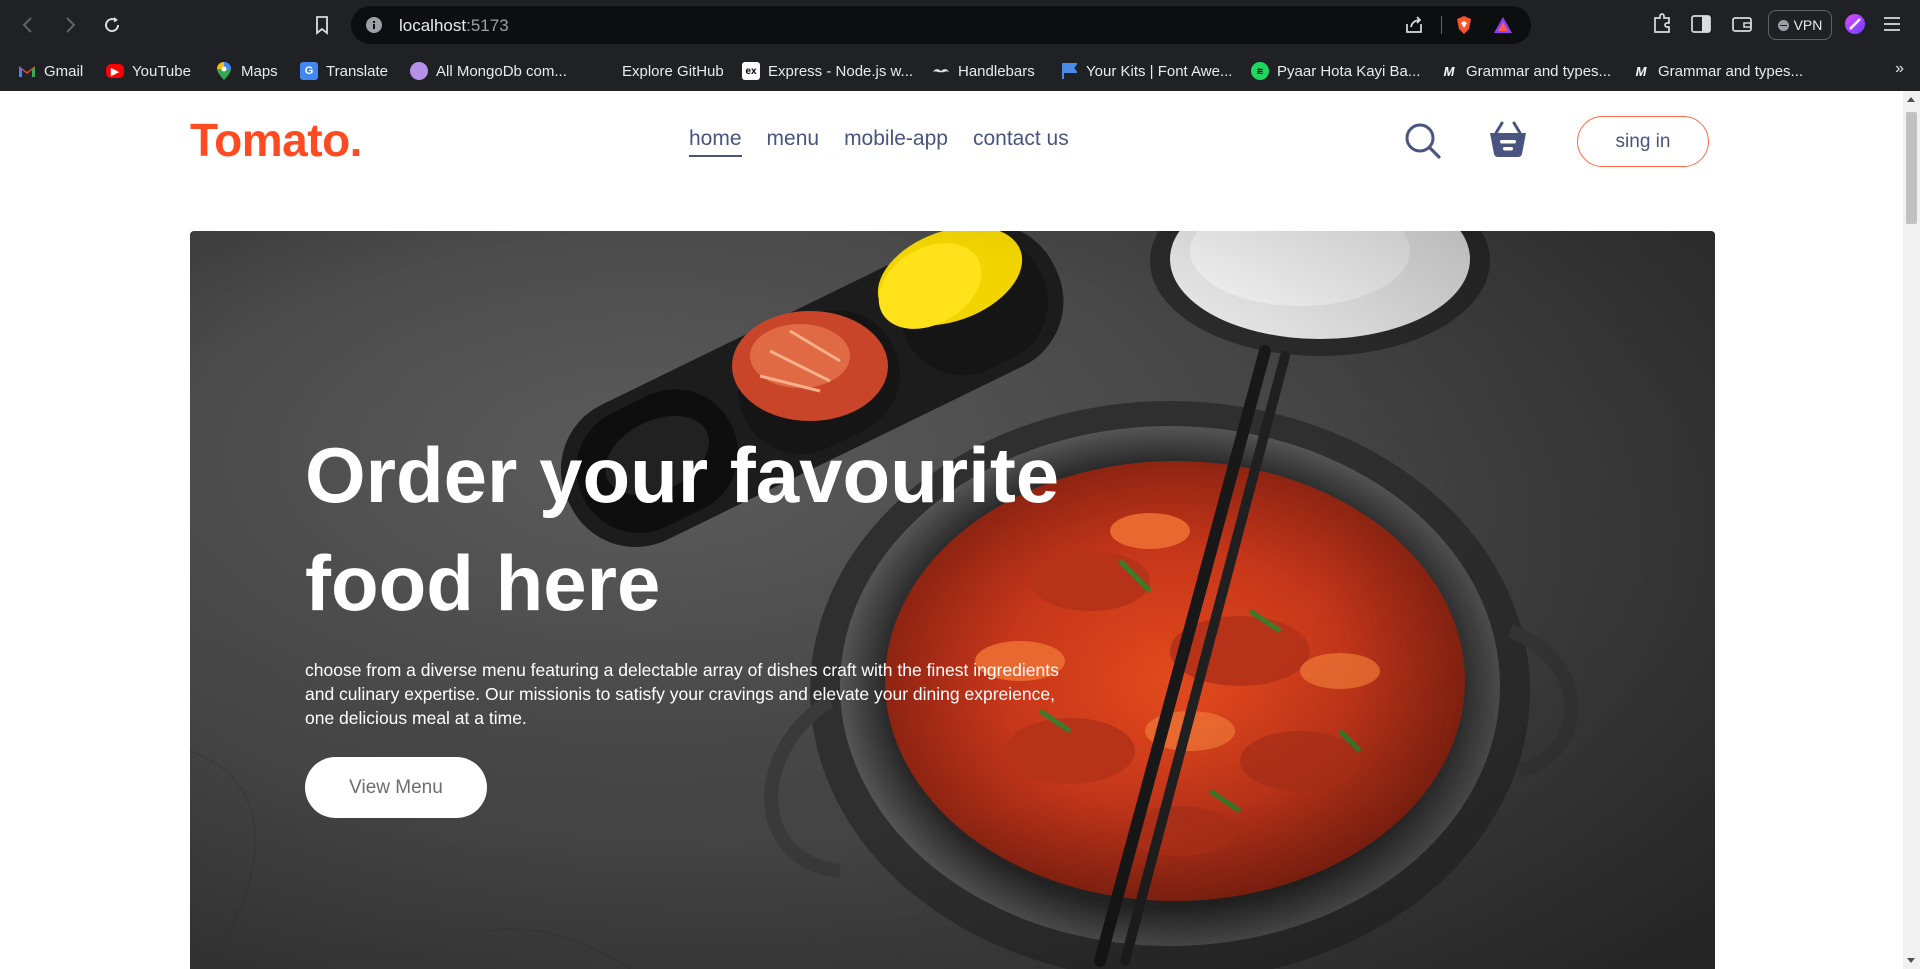 The width and height of the screenshot is (1920, 969). What do you see at coordinates (148, 71) in the screenshot?
I see `bookmark-youtube: ▶ YouTube` at bounding box center [148, 71].